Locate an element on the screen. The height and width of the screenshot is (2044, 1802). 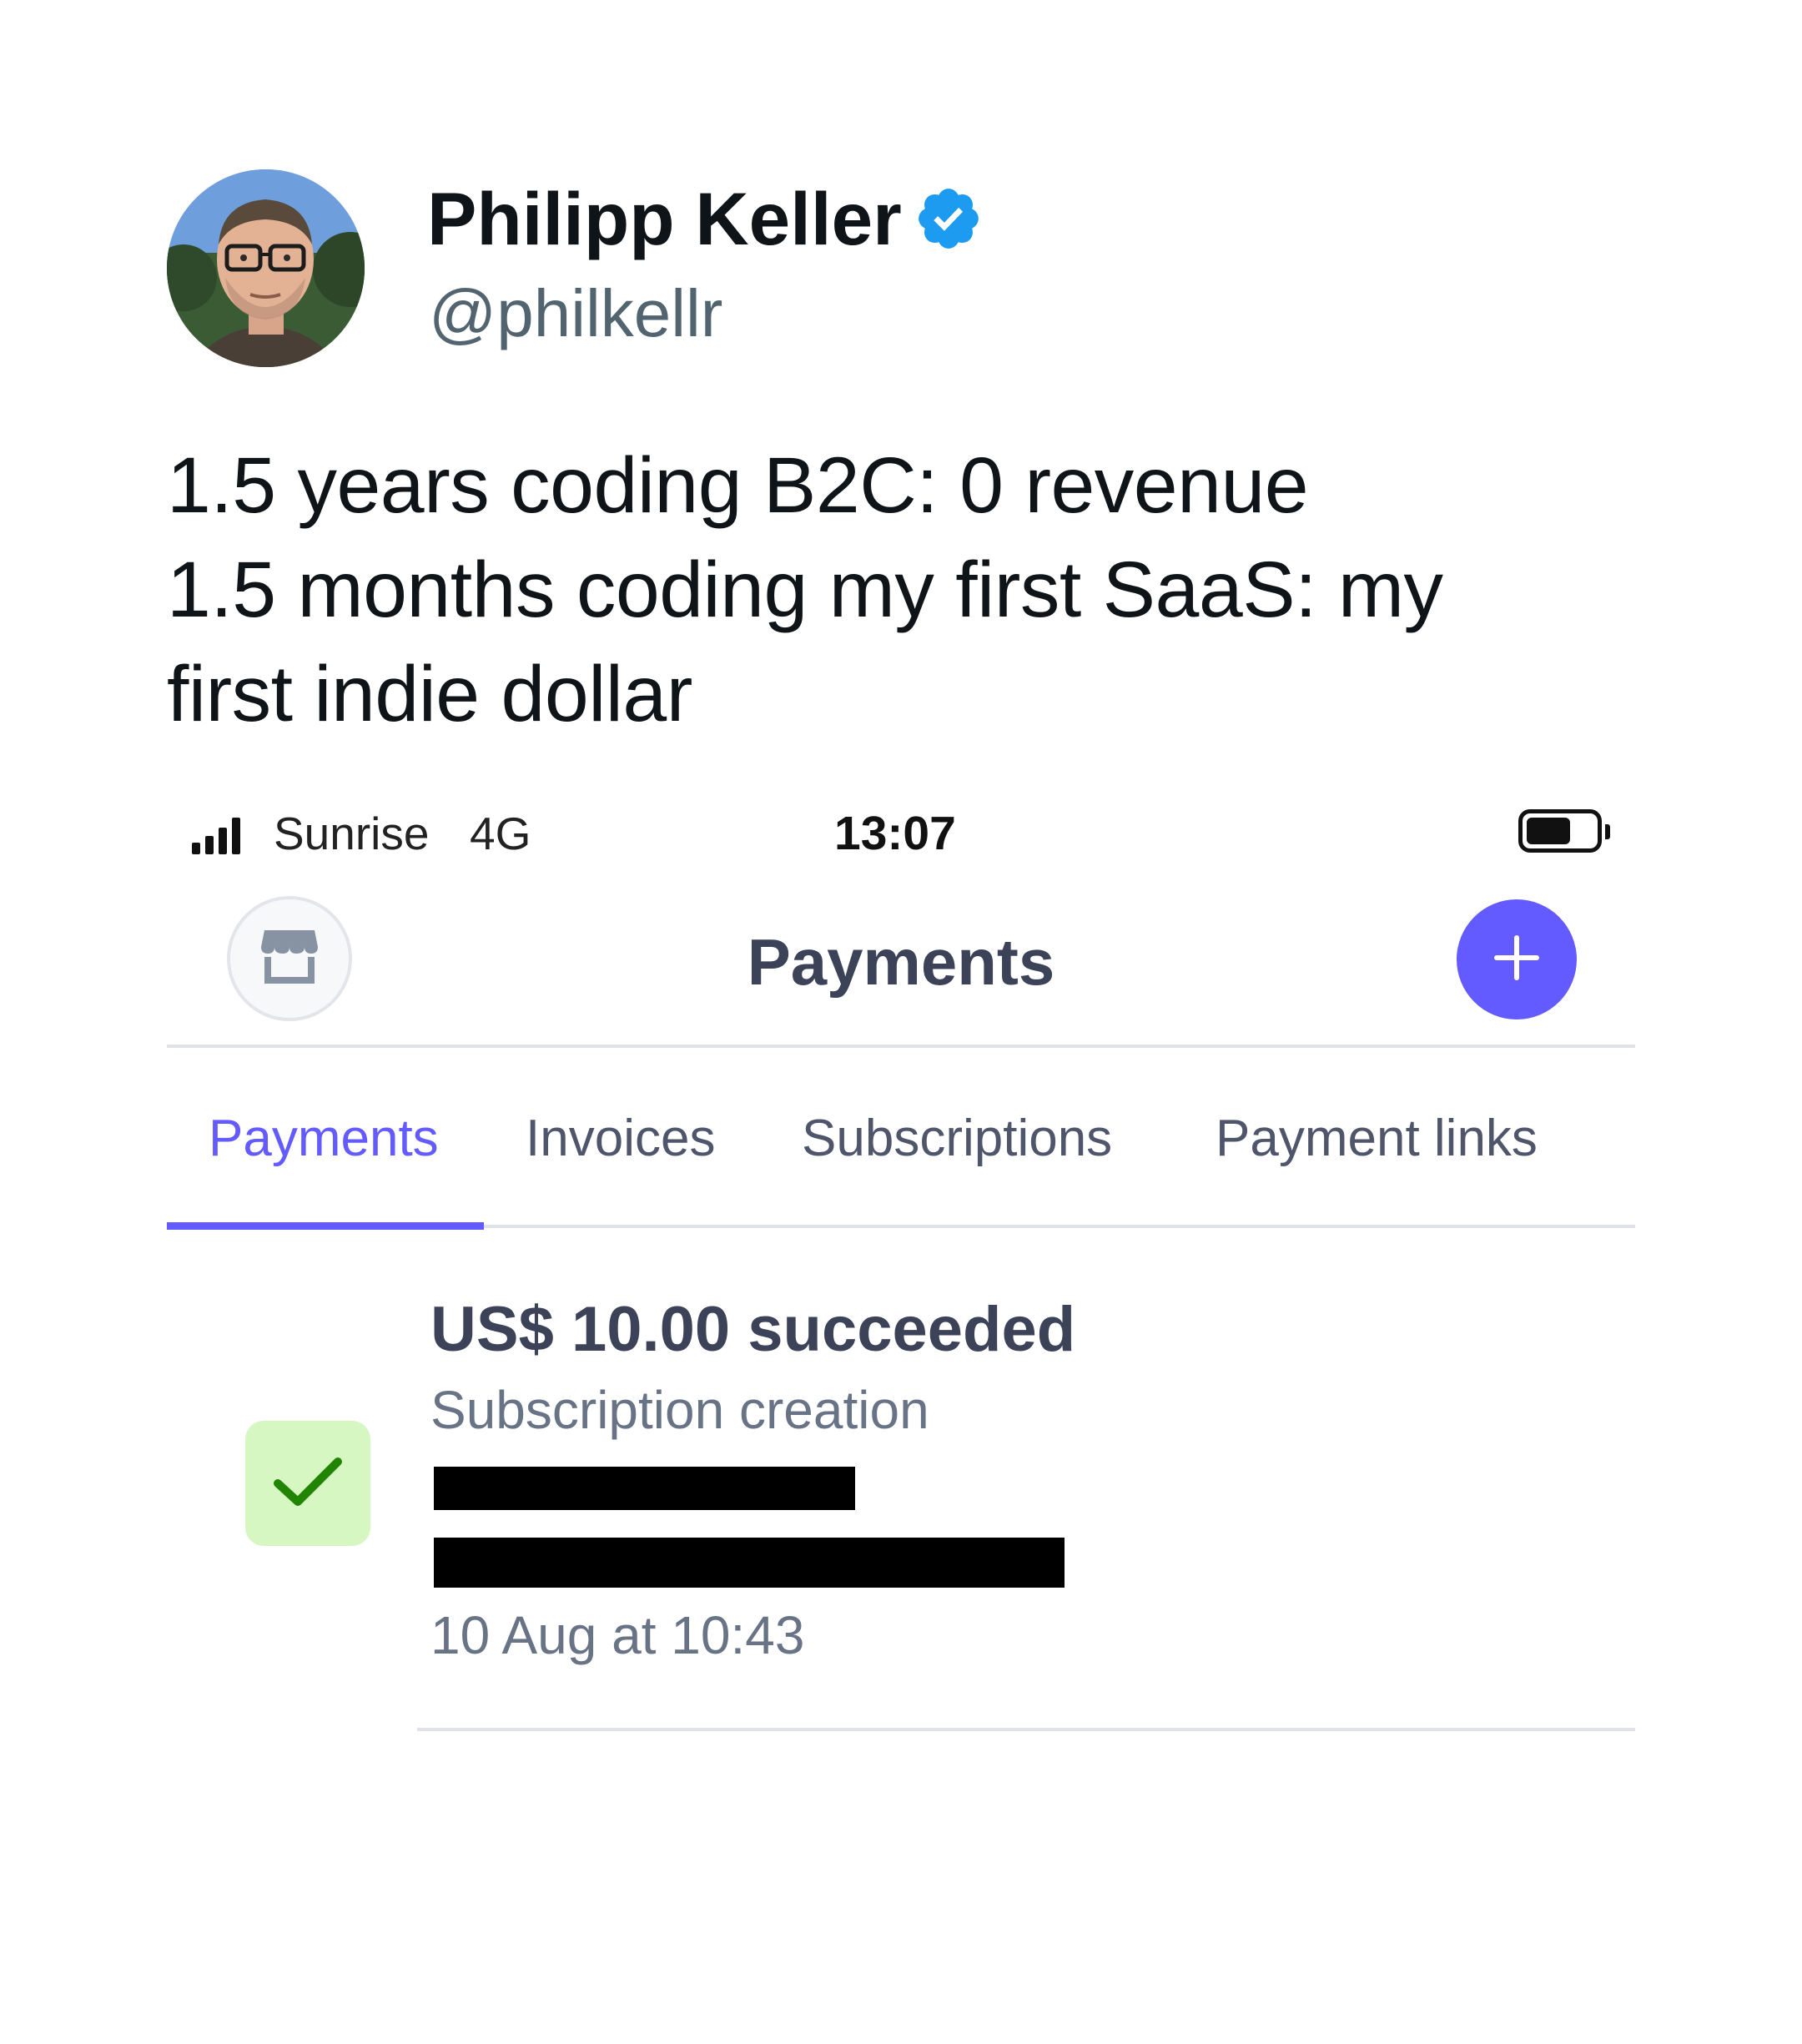
add-payment-button is located at coordinates (1517, 959).